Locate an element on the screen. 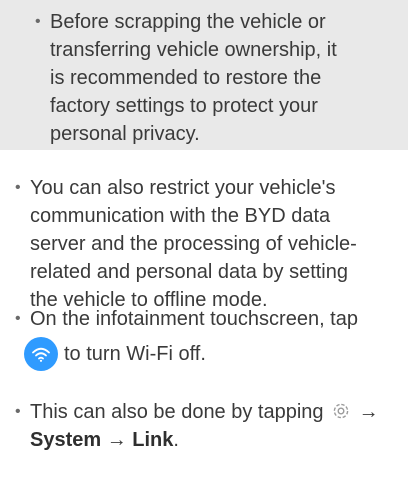  gear-icon is located at coordinates (341, 411).